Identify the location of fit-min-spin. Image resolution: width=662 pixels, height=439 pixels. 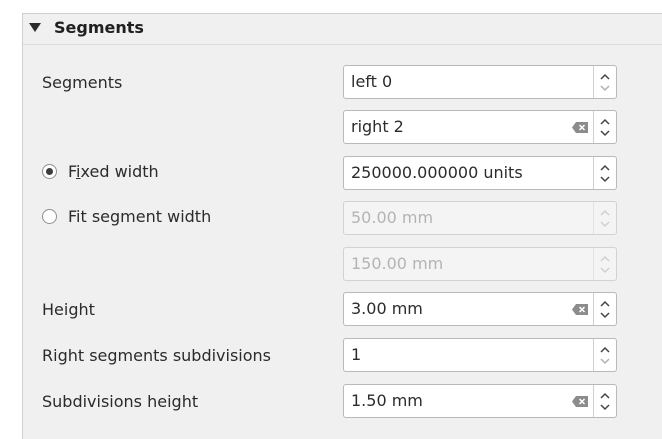
(604, 218).